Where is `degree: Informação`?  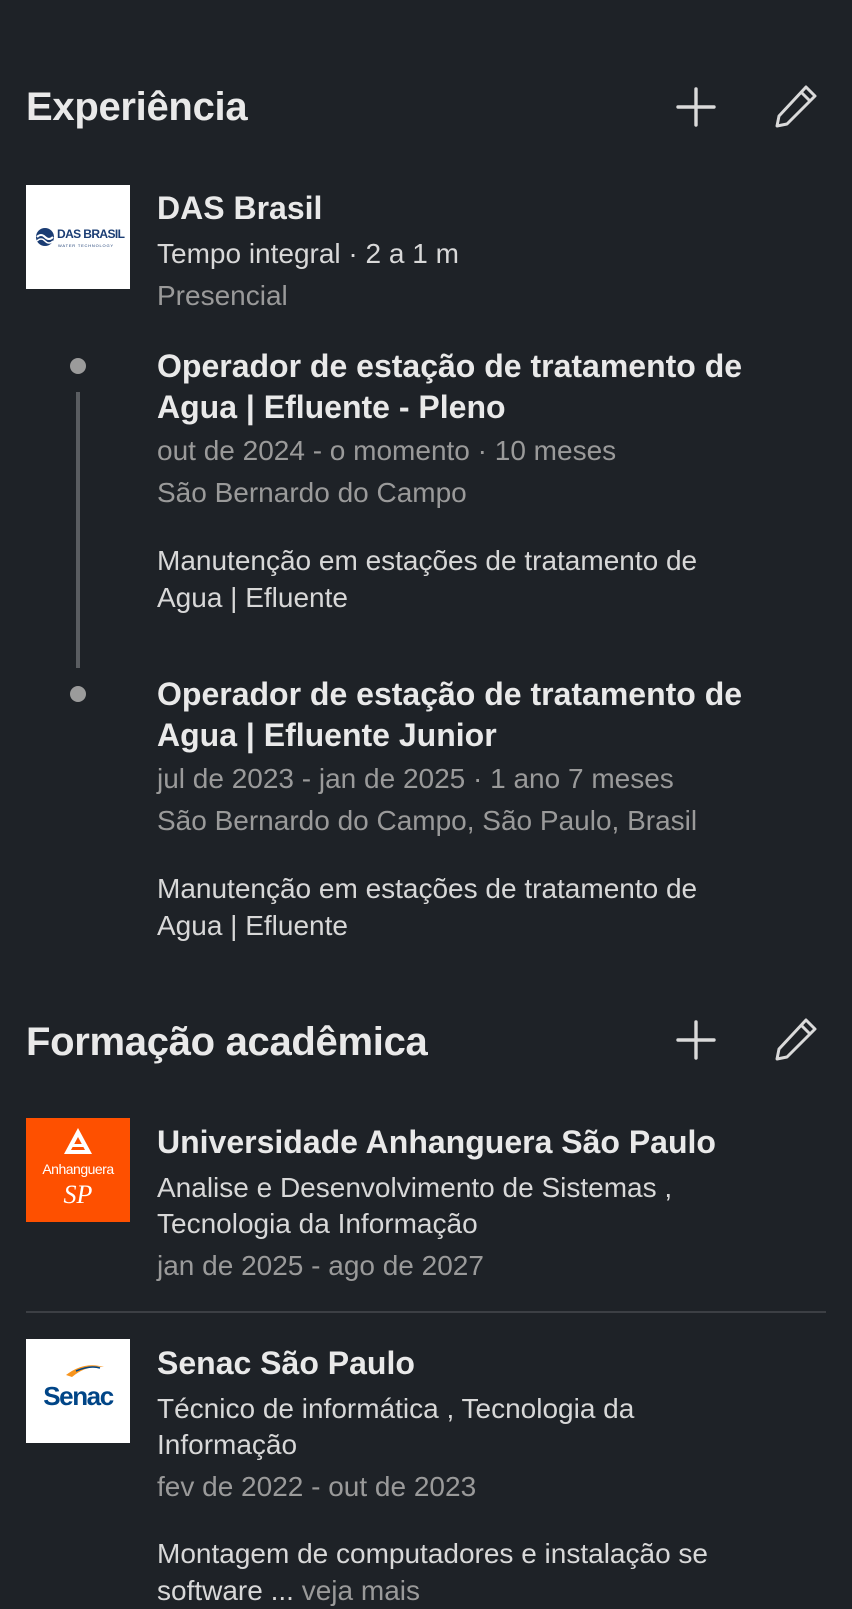 degree: Informação is located at coordinates (227, 1444).